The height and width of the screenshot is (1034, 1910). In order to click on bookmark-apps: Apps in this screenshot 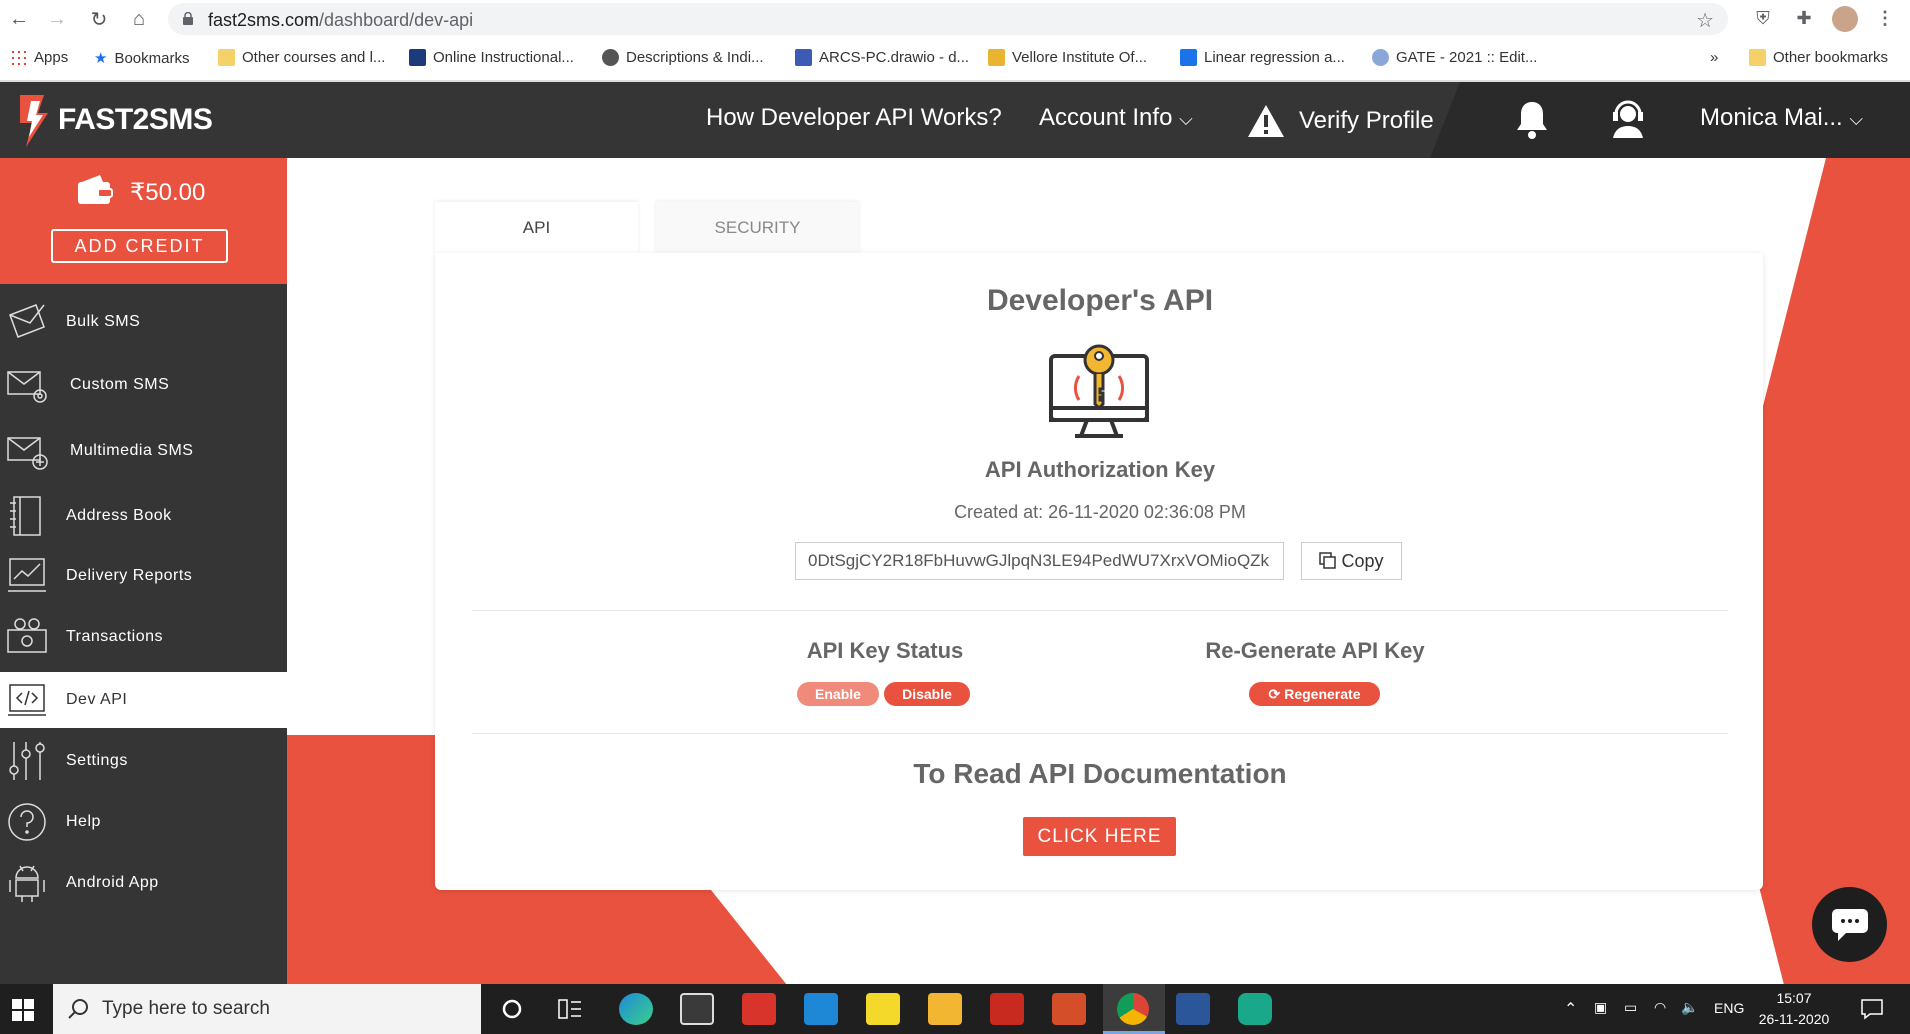, I will do `click(39, 57)`.